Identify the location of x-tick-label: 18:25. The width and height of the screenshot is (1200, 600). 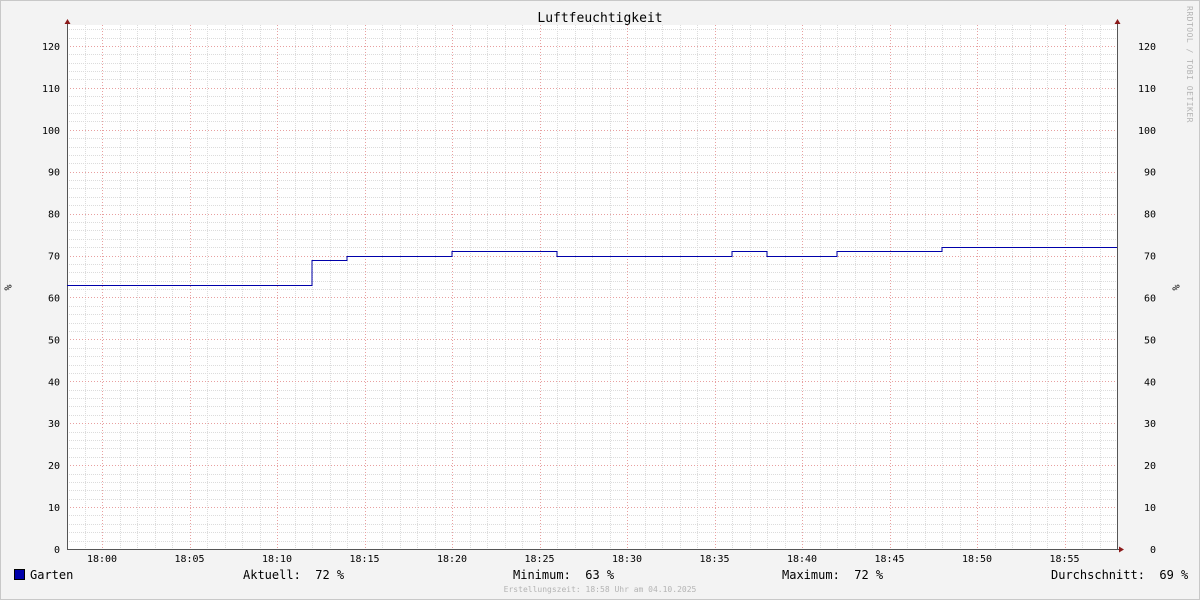
(539, 559).